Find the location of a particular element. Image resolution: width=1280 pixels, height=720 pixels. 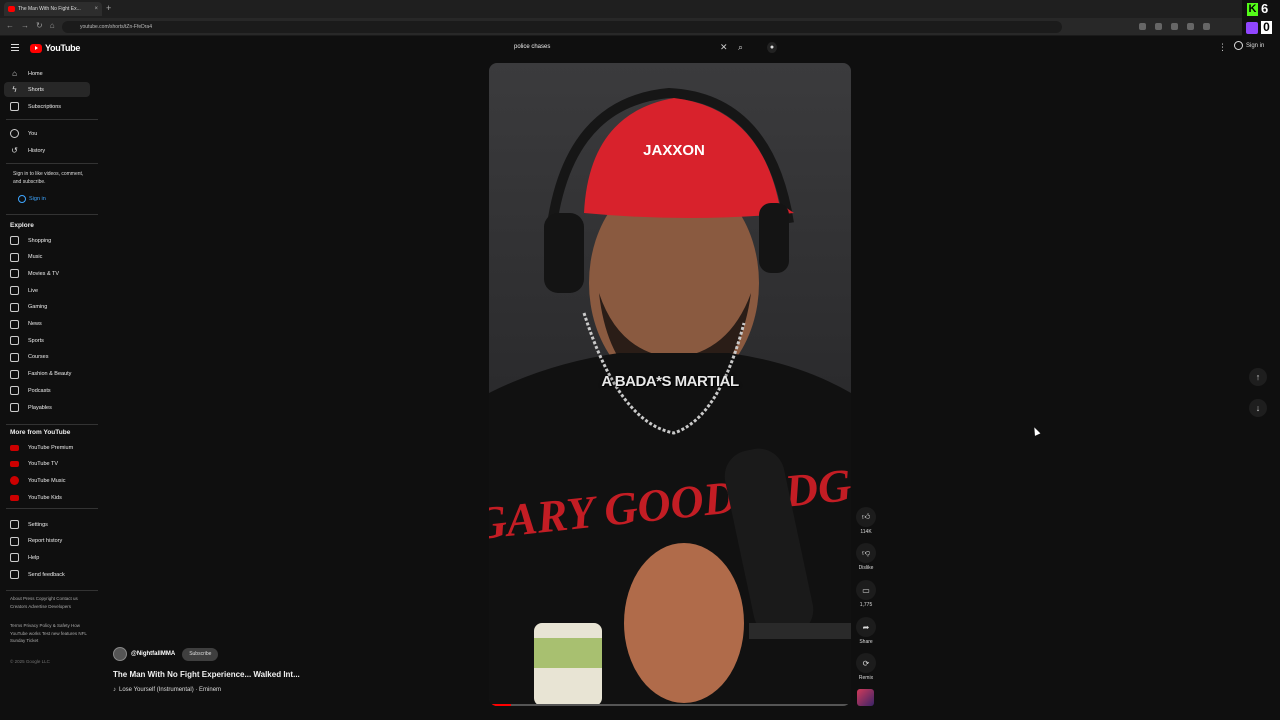

arrow-down-icon: ↓ is located at coordinates (1258, 408).